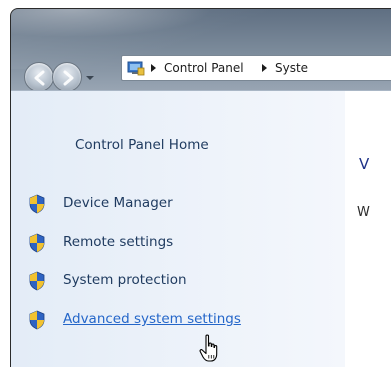 The width and height of the screenshot is (391, 367). What do you see at coordinates (363, 212) in the screenshot?
I see `content-text: W` at bounding box center [363, 212].